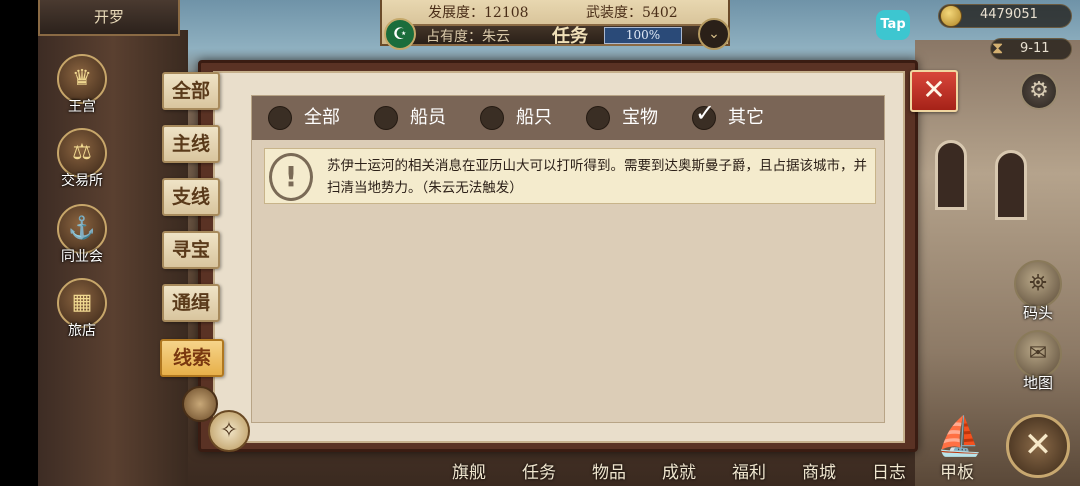 The width and height of the screenshot is (1080, 486). What do you see at coordinates (632, 13) in the screenshot?
I see `armament-stat: 武装度：5402` at bounding box center [632, 13].